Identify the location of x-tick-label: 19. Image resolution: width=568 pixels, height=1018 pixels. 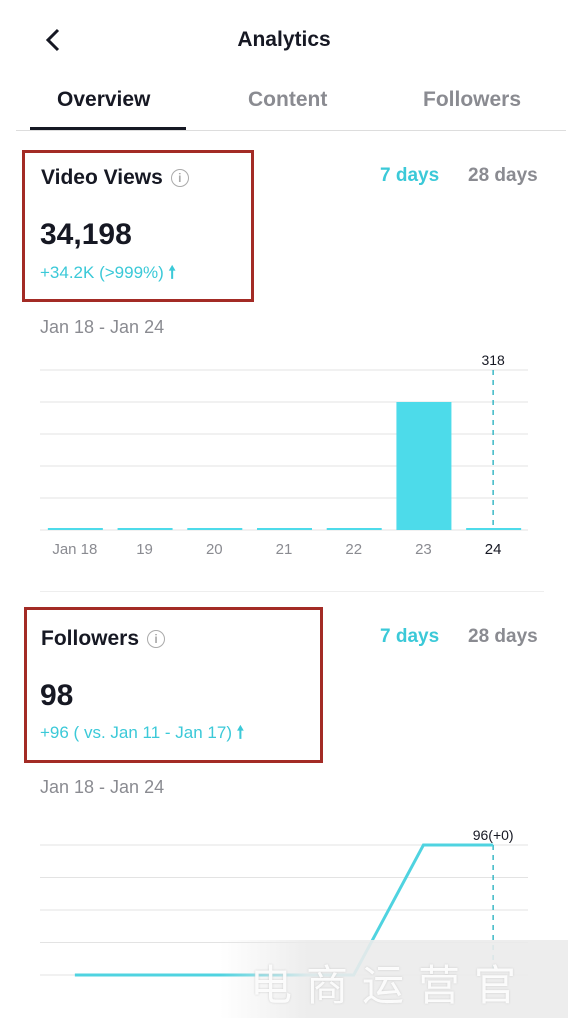
(144, 549).